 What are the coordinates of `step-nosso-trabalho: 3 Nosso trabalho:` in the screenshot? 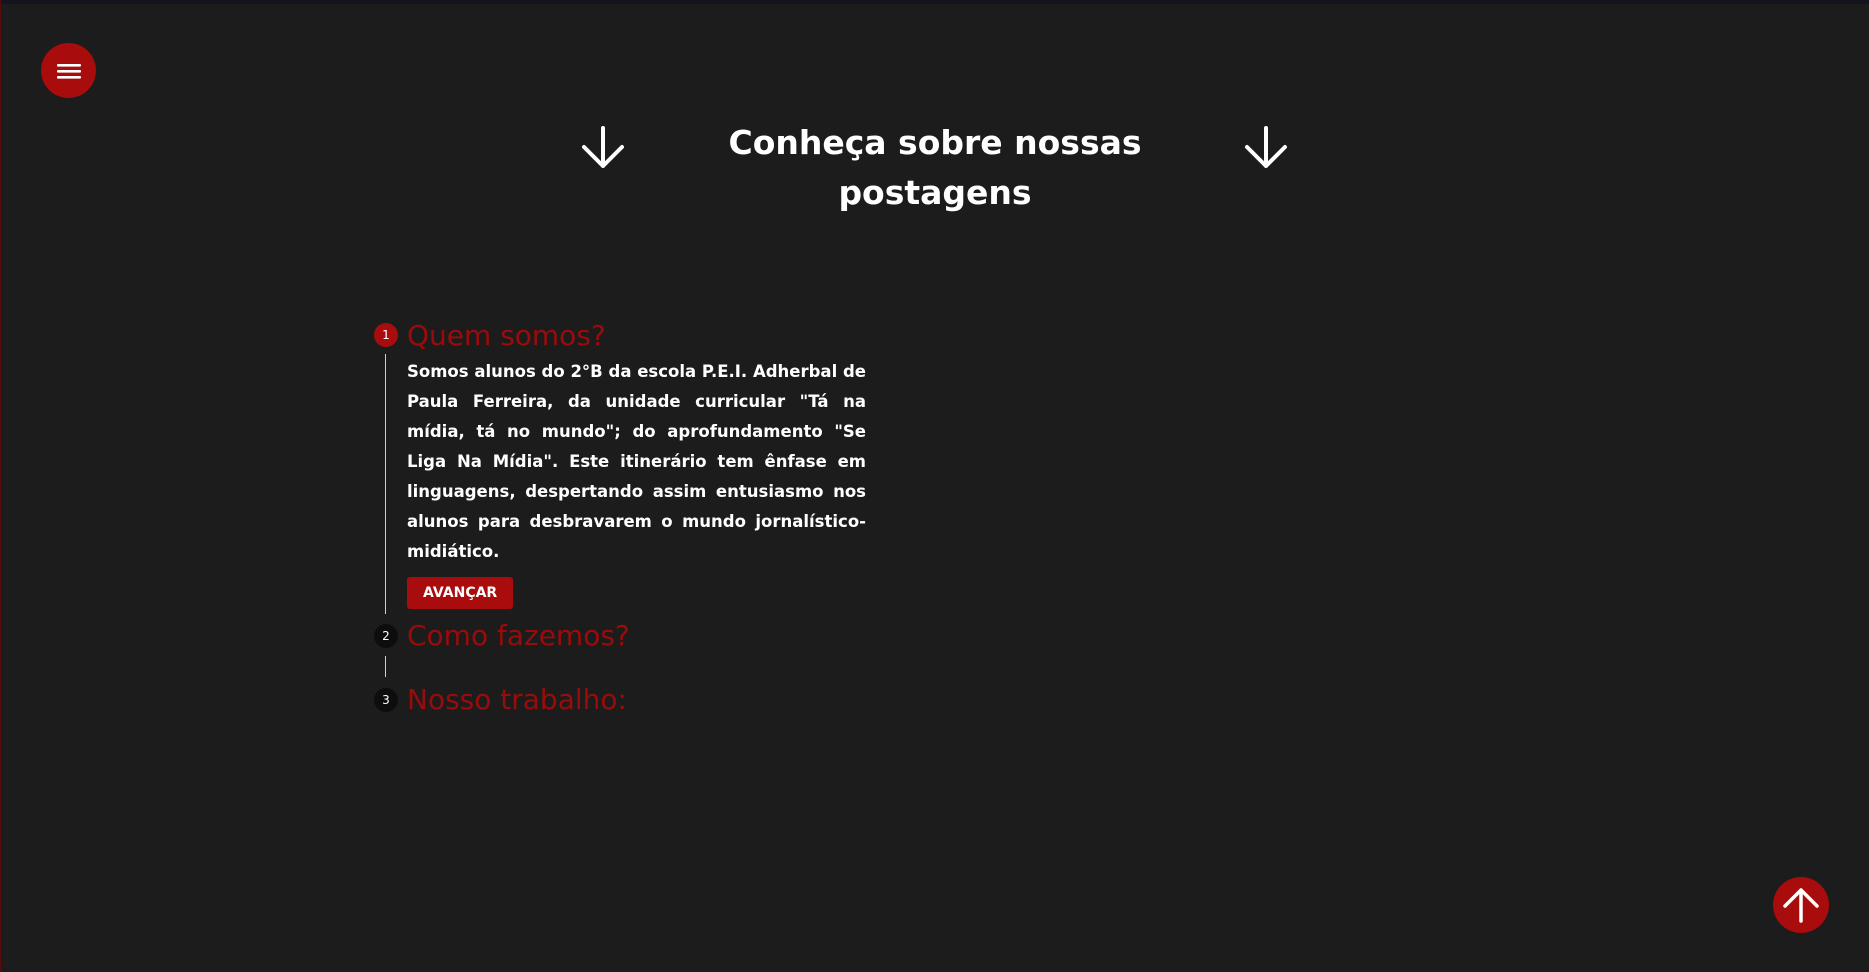 It's located at (634, 702).